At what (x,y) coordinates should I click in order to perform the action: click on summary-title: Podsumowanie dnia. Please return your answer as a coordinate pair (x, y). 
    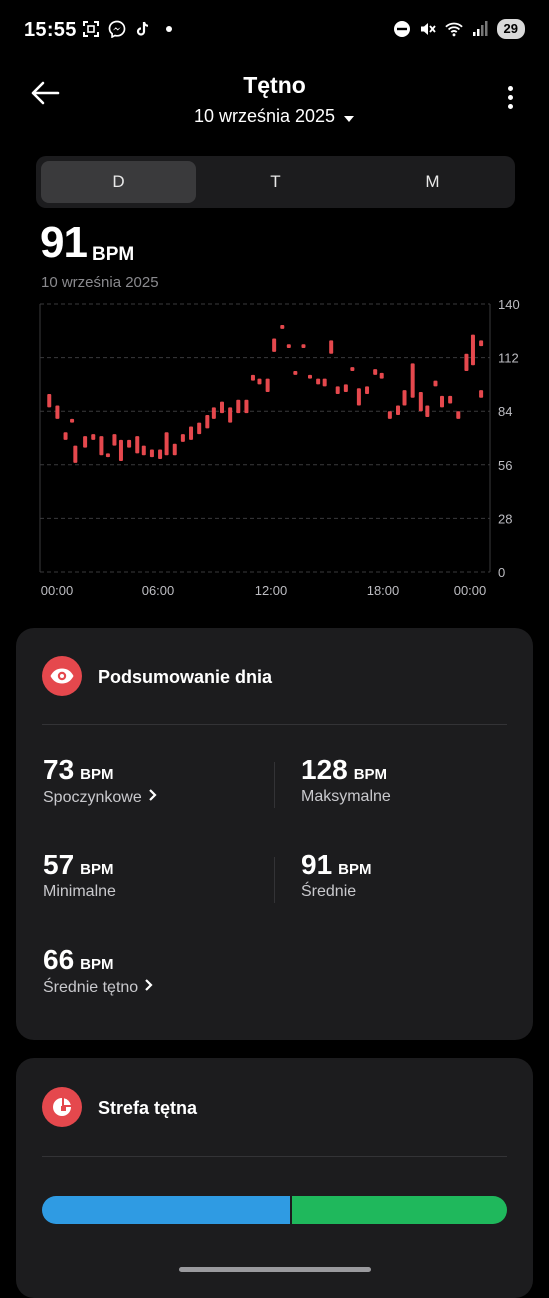
    Looking at the image, I should click on (185, 677).